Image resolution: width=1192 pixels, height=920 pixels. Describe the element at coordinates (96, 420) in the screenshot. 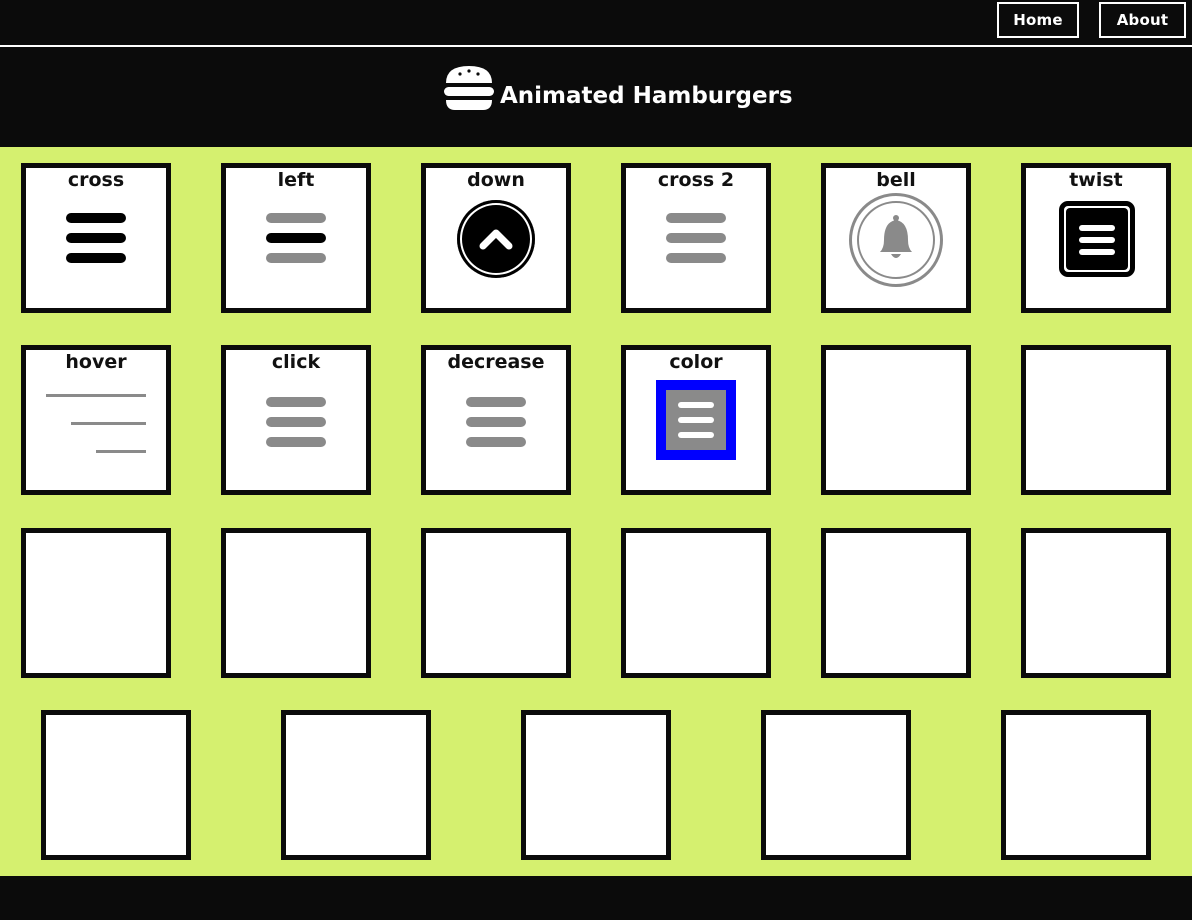

I see `card-hover: hover` at that location.